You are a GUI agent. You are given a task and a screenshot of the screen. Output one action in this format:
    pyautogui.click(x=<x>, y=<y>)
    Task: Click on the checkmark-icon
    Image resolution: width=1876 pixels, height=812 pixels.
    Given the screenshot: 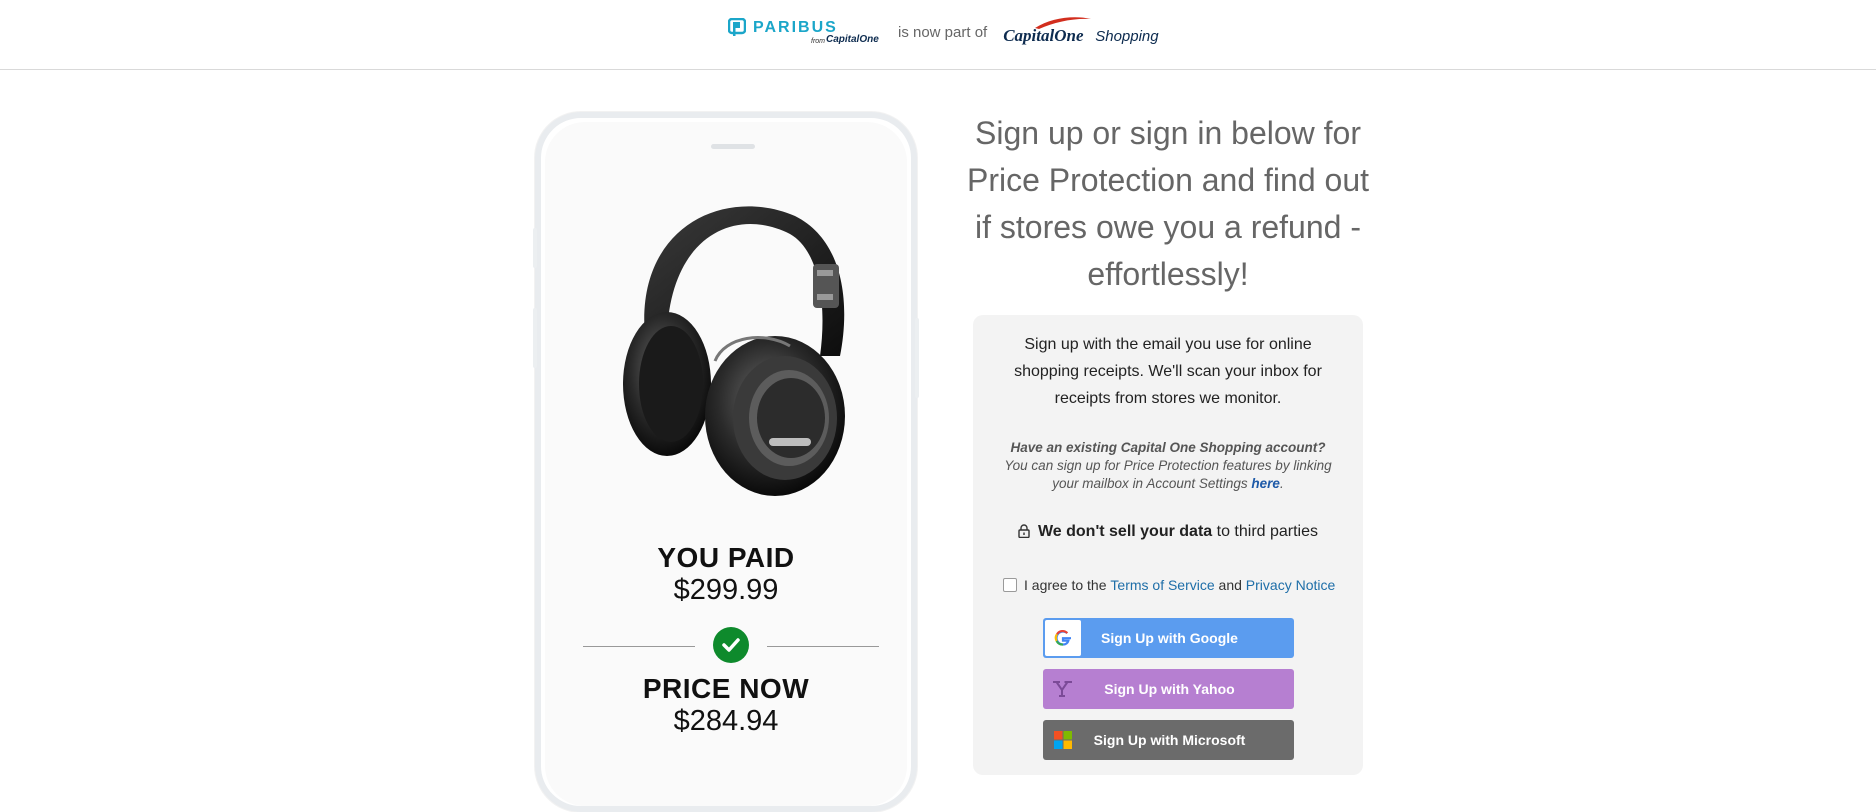 What is the action you would take?
    pyautogui.click(x=731, y=645)
    